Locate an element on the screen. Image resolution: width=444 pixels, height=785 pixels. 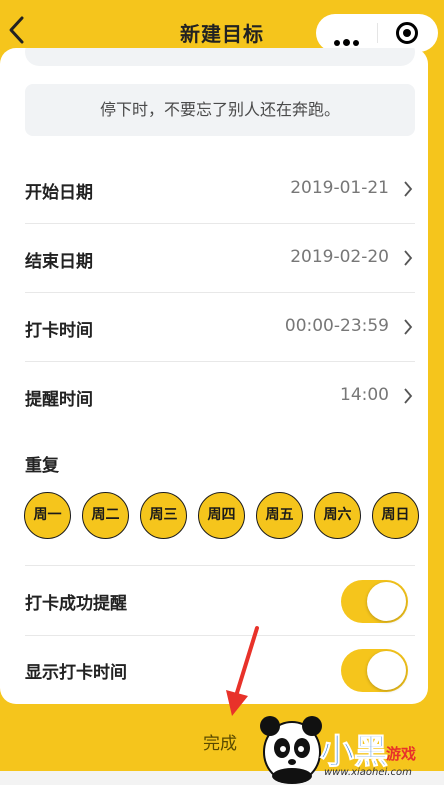
end-date-label: 结束日期 is located at coordinates (59, 262).